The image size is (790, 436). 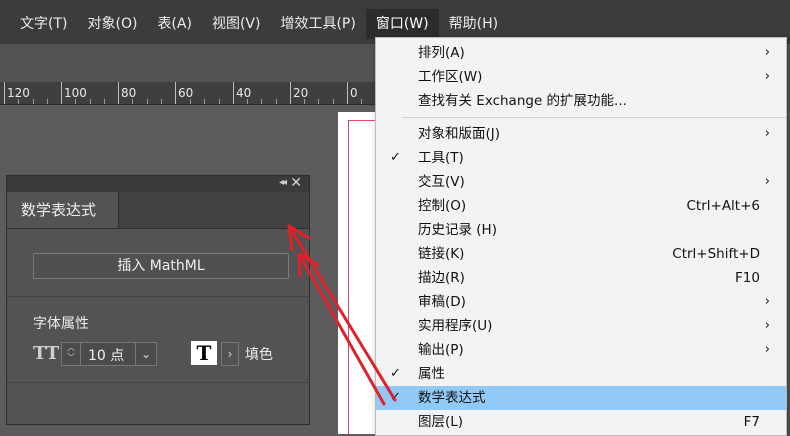 I want to click on font-size-icon: TT, so click(x=46, y=353).